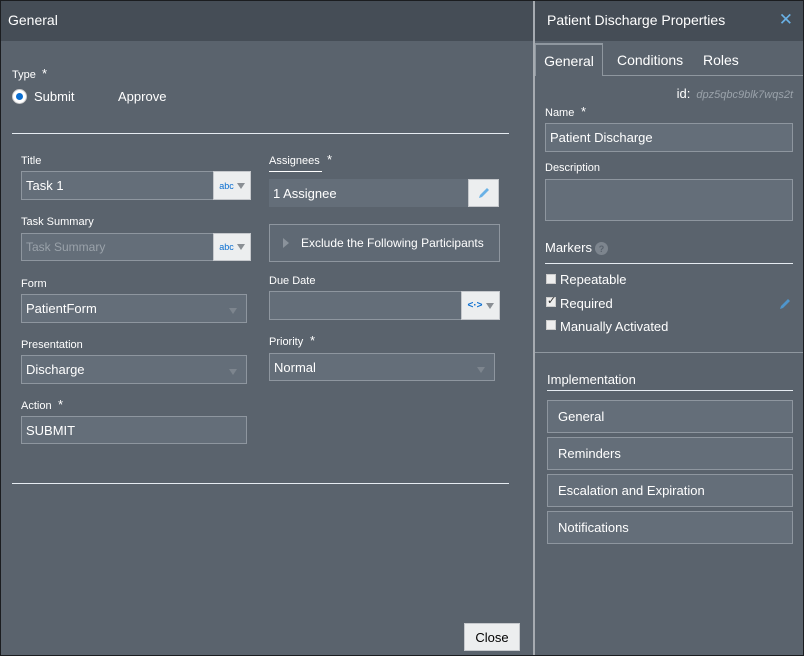 This screenshot has width=804, height=656. I want to click on tab-conditions: Conditions, so click(650, 59).